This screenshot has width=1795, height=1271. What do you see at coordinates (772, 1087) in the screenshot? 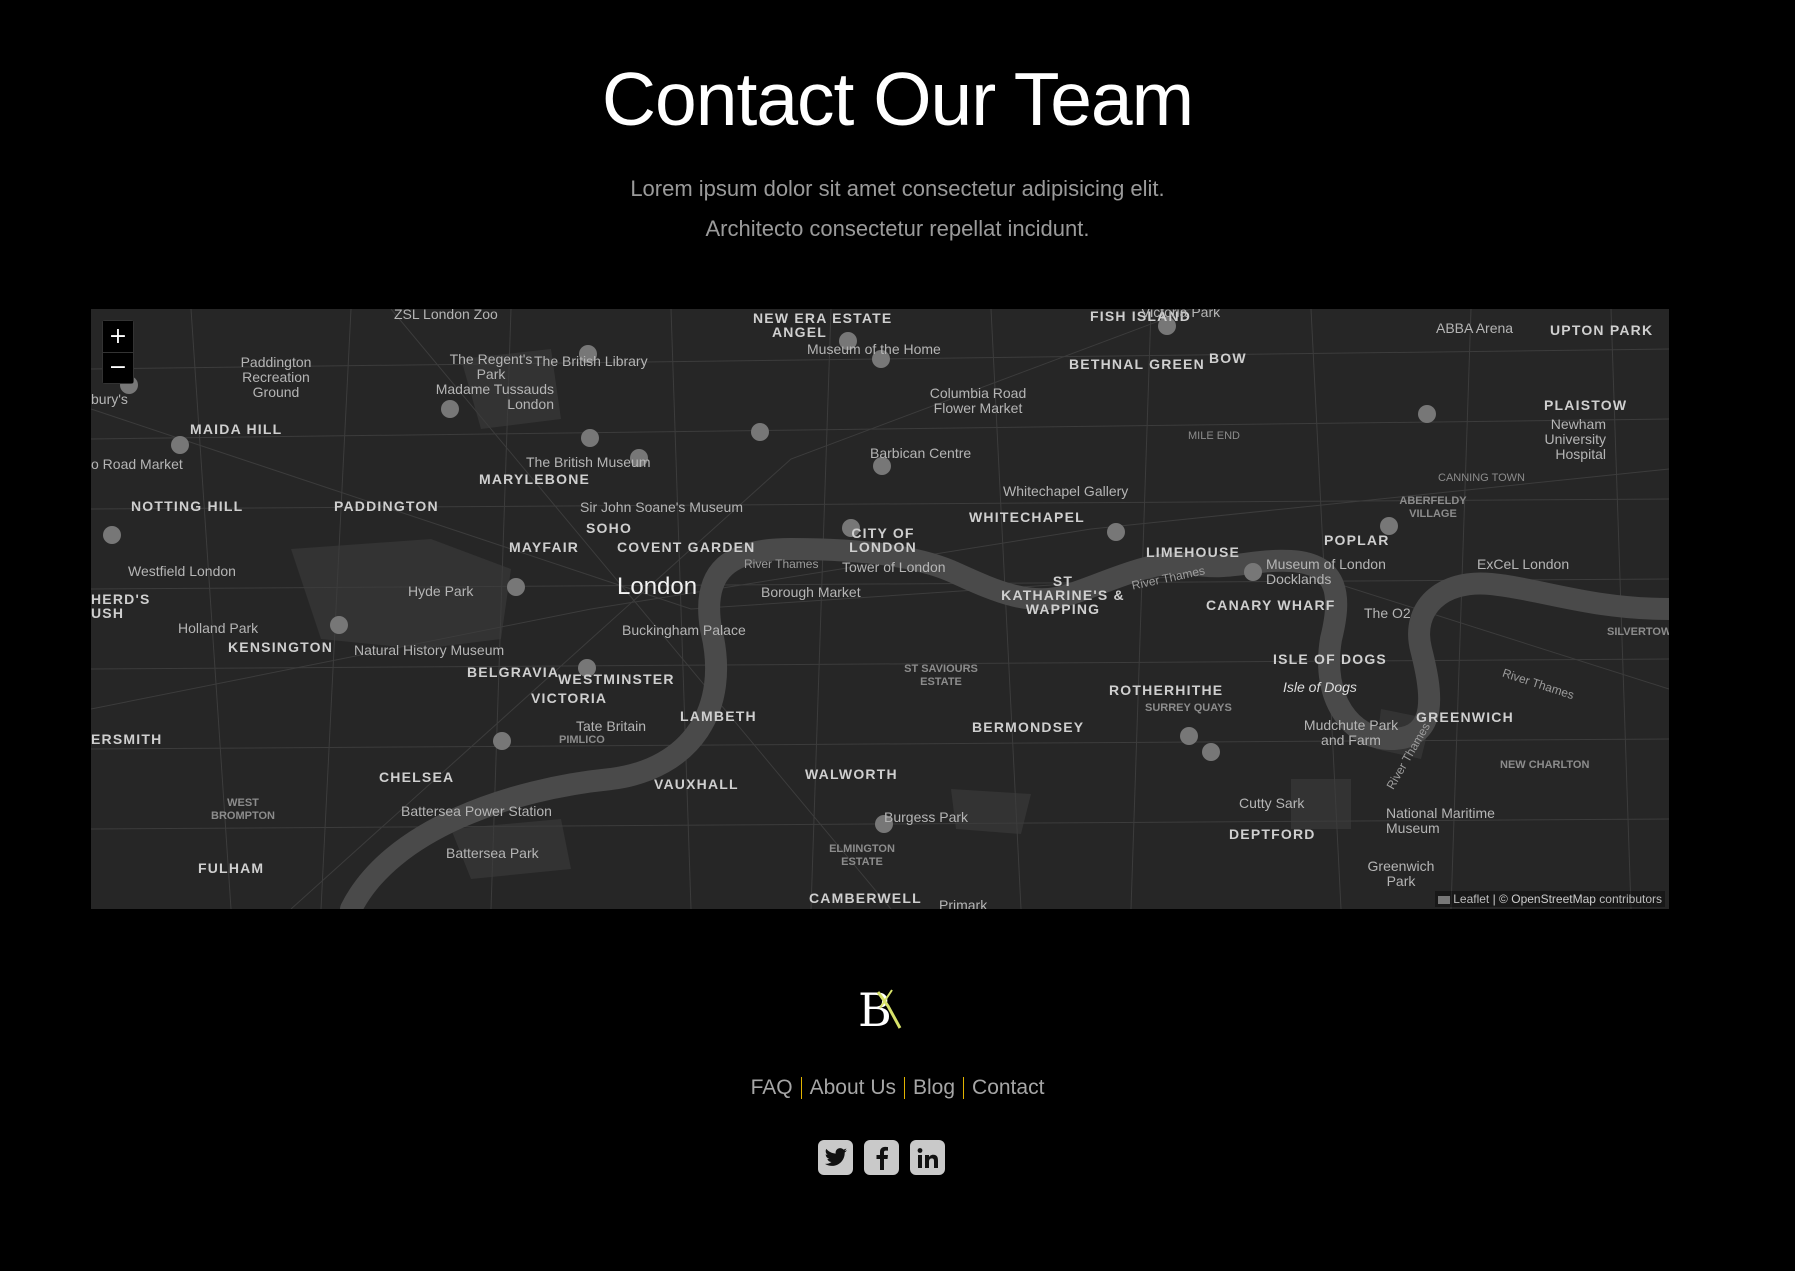
I see `footer-link-faq: FAQ` at bounding box center [772, 1087].